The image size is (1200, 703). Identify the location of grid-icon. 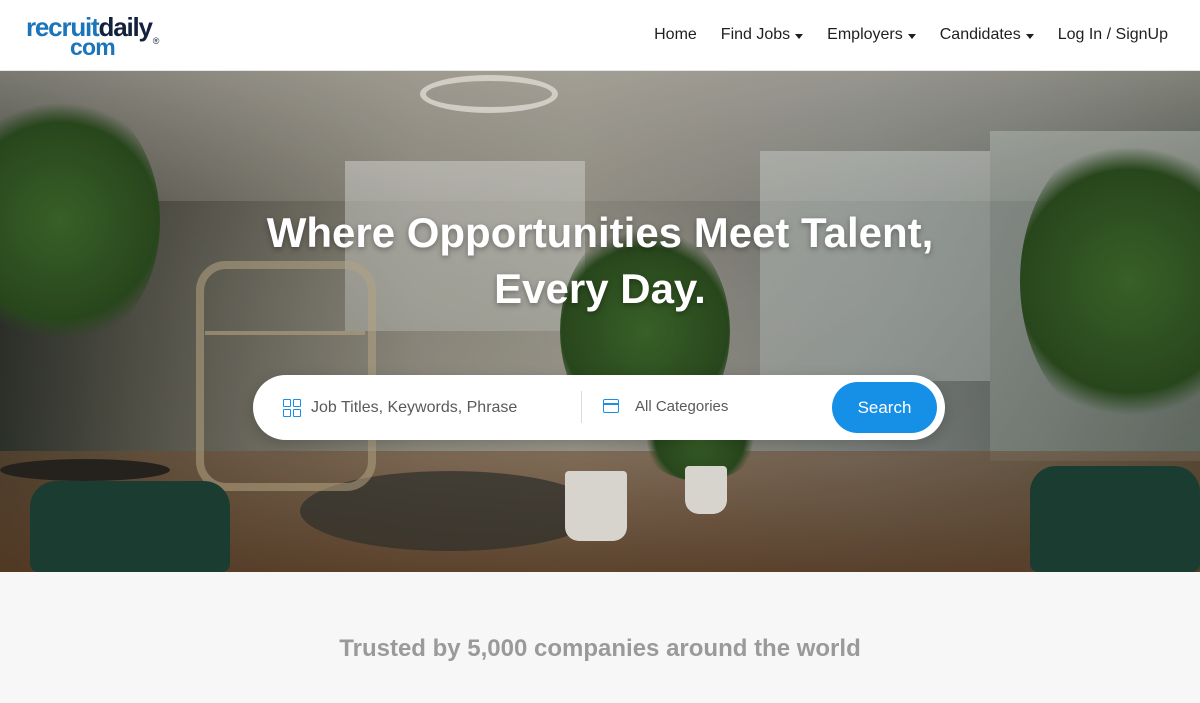
(292, 407).